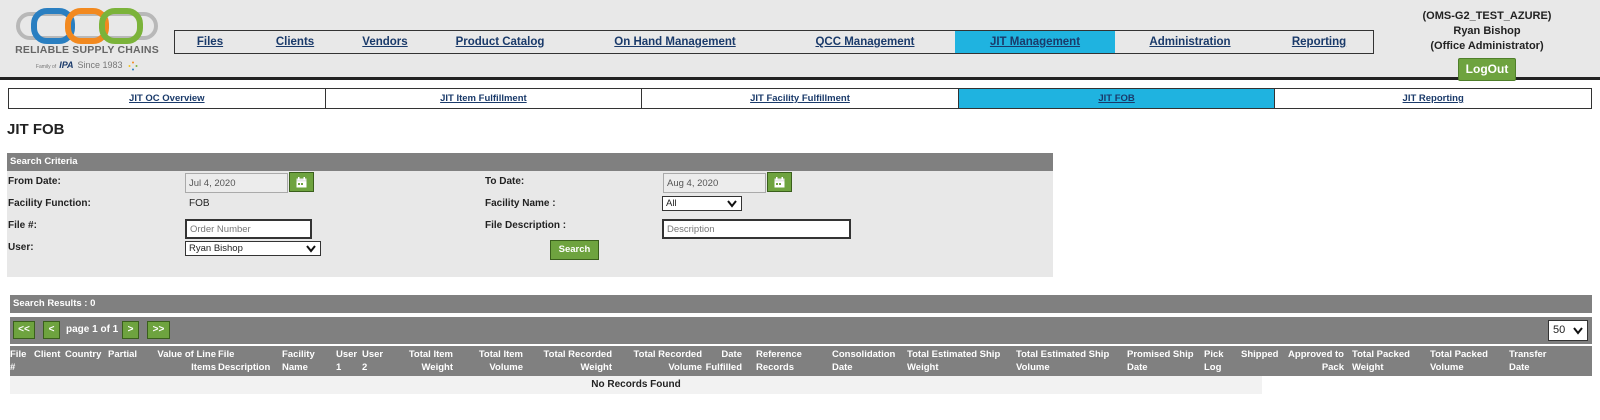  What do you see at coordinates (505, 181) in the screenshot?
I see `to-date-label: To Date:` at bounding box center [505, 181].